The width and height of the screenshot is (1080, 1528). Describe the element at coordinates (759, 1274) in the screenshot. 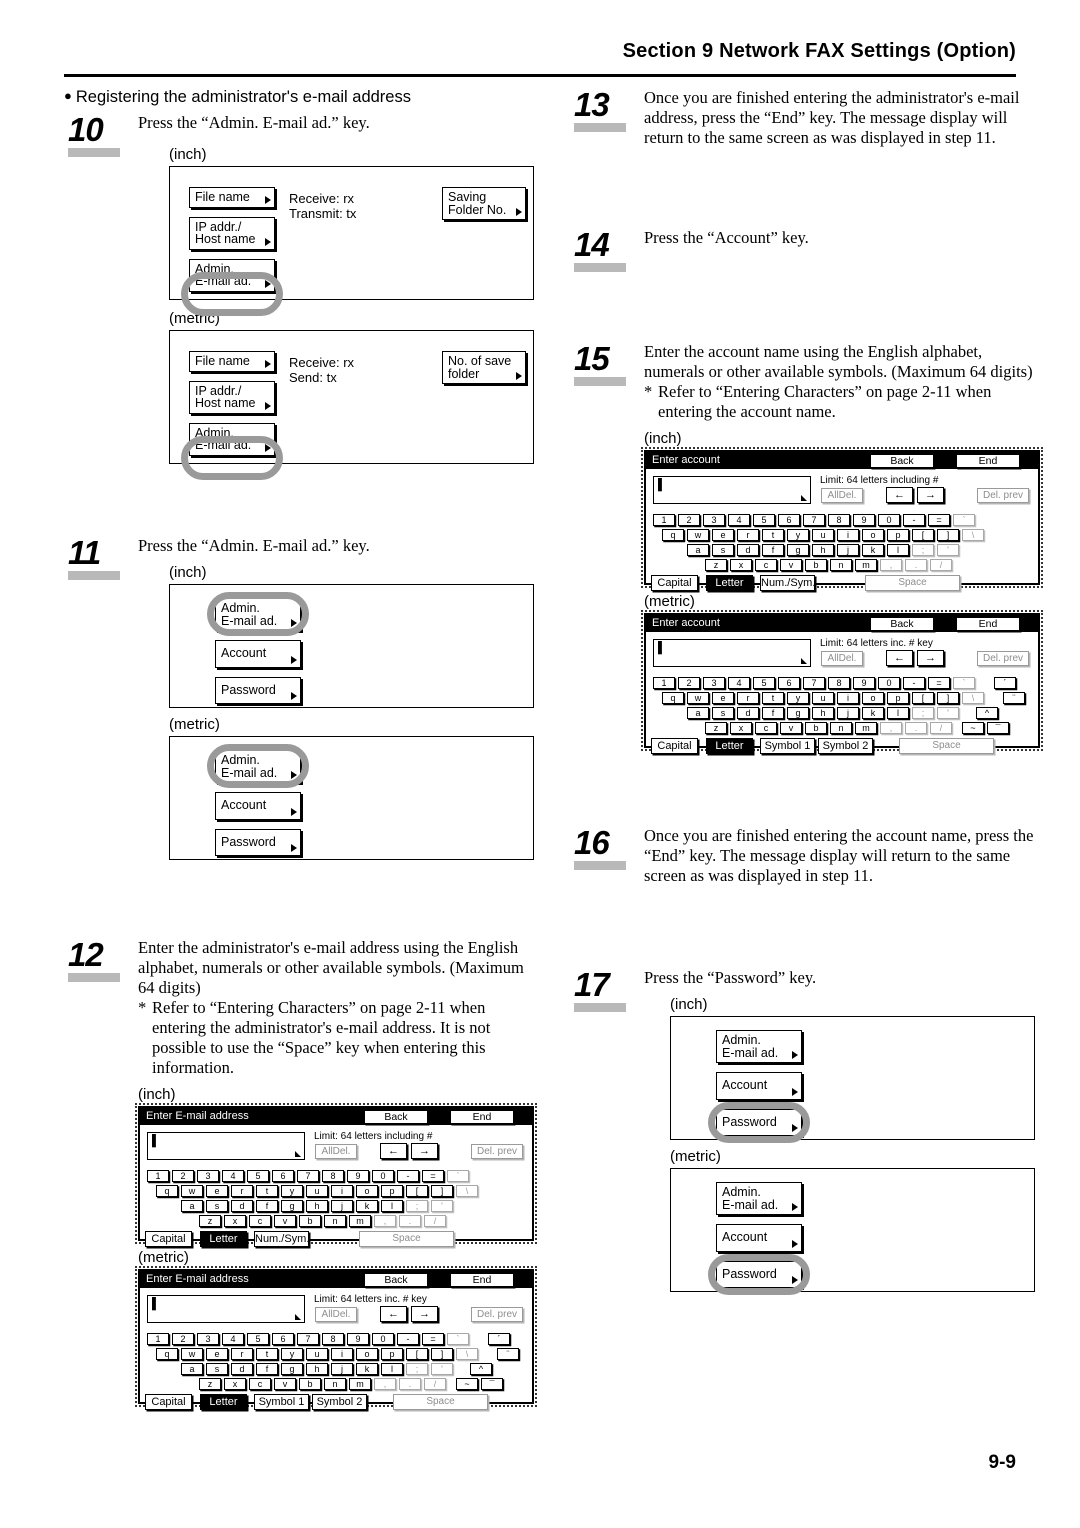

I see `key-password: Password` at that location.